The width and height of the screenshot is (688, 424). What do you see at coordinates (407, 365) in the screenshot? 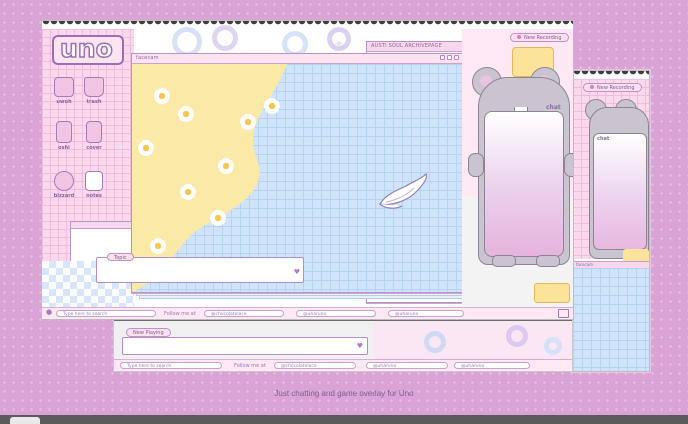
I see `bottom-handle-2: @uharuno` at bounding box center [407, 365].